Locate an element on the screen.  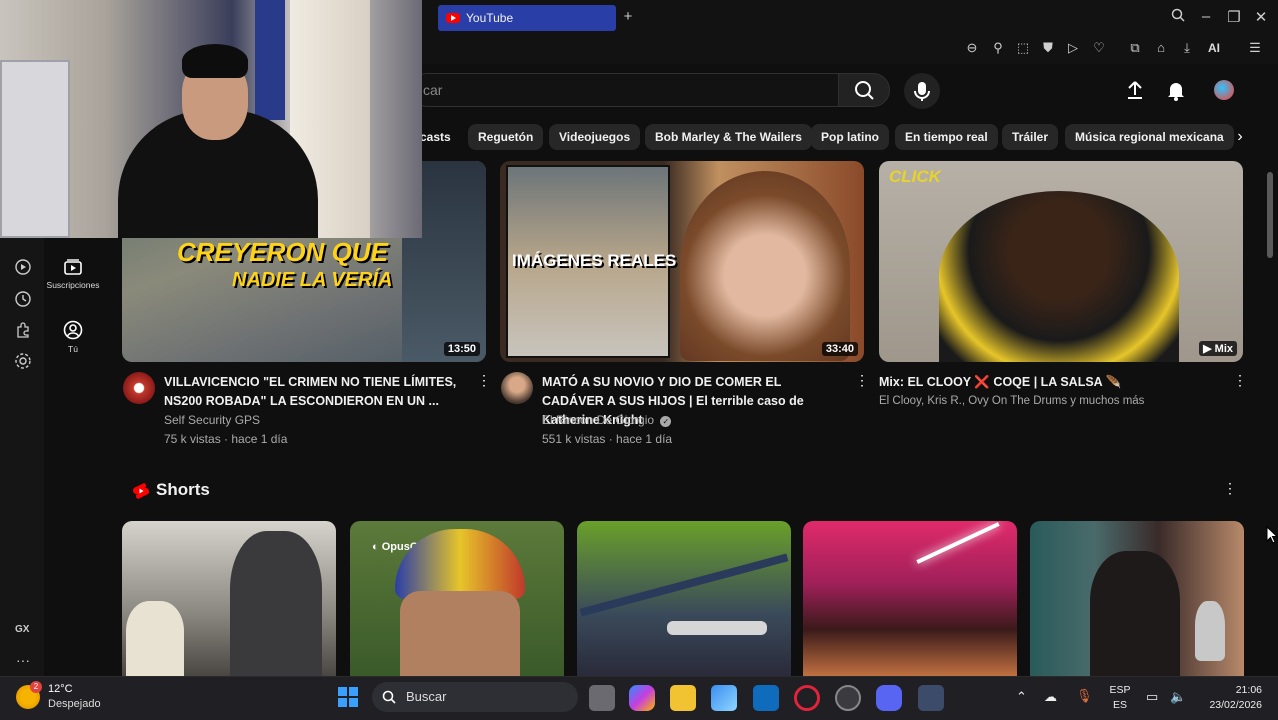
avatar is located at coordinates (1224, 90).